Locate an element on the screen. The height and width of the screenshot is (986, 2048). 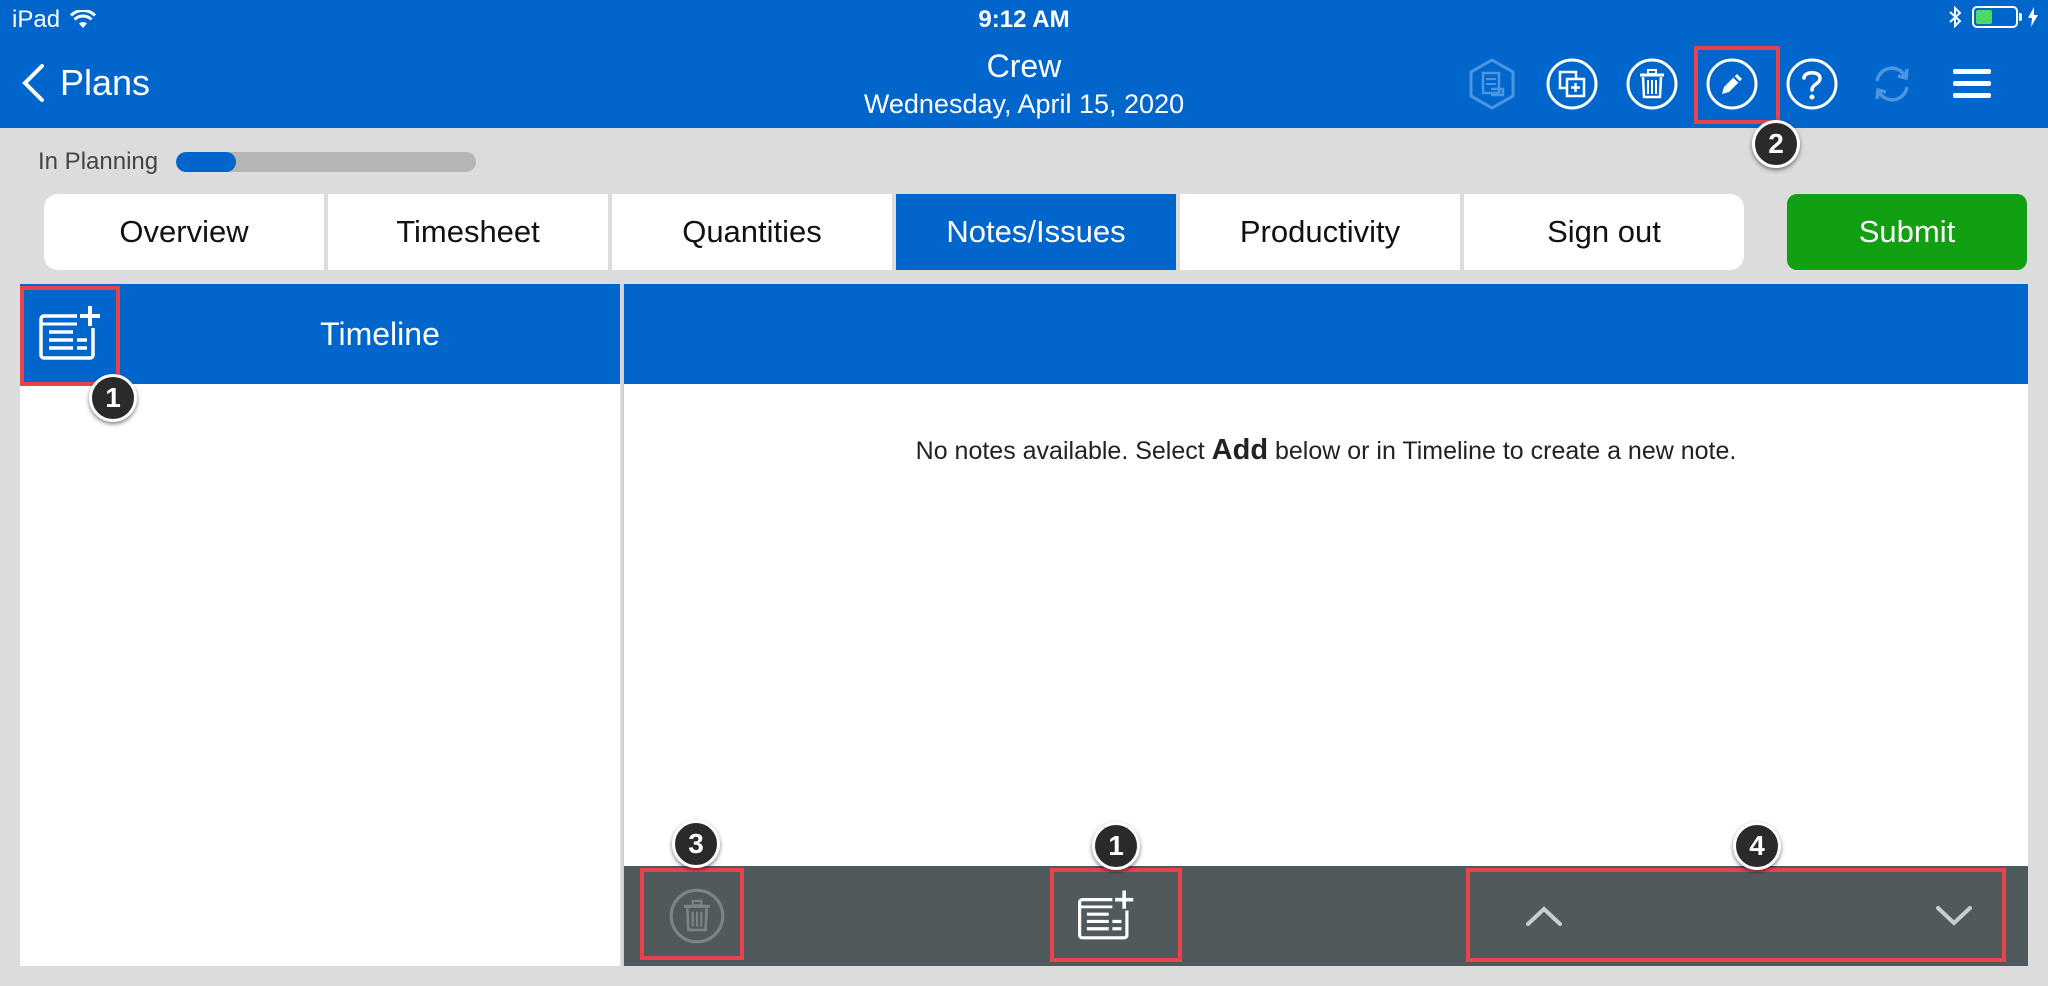
submit-button: Submit is located at coordinates (1907, 232).